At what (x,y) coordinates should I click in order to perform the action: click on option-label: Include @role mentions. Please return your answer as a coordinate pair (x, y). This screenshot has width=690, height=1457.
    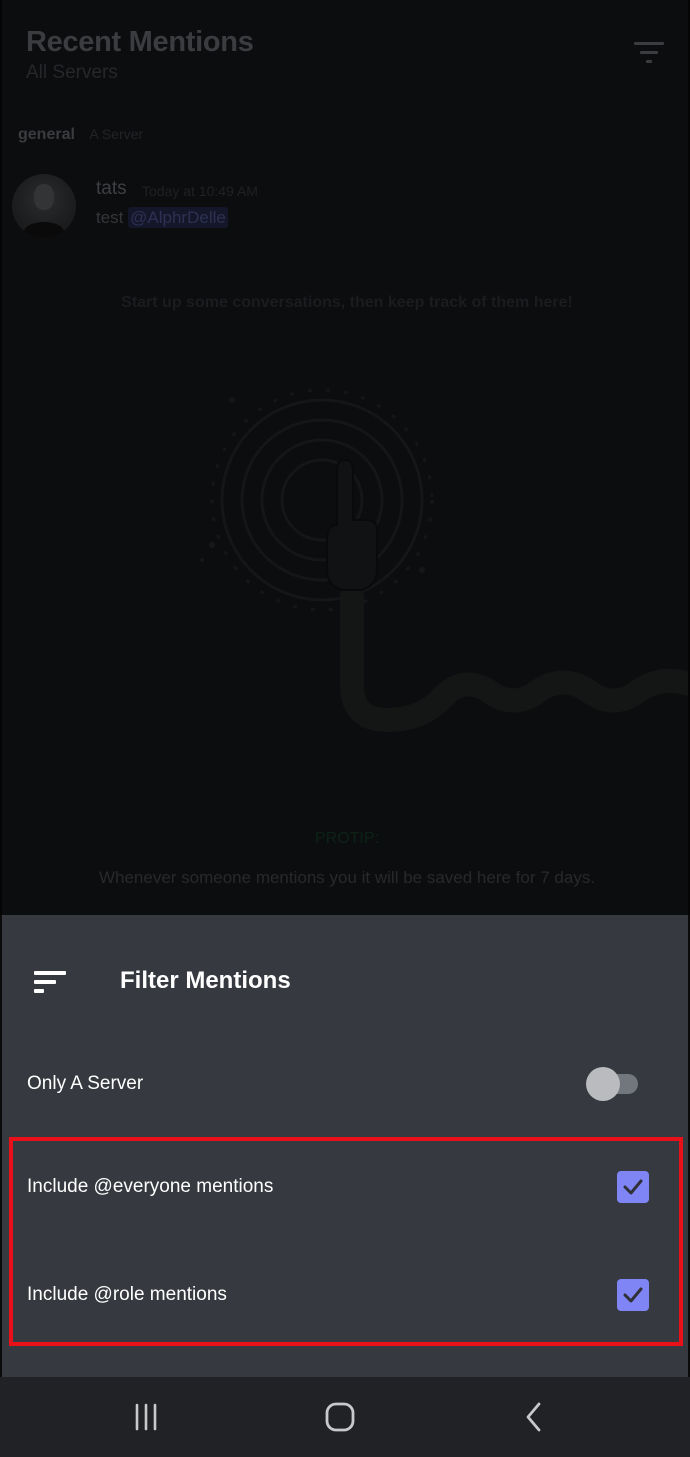
    Looking at the image, I should click on (127, 1294).